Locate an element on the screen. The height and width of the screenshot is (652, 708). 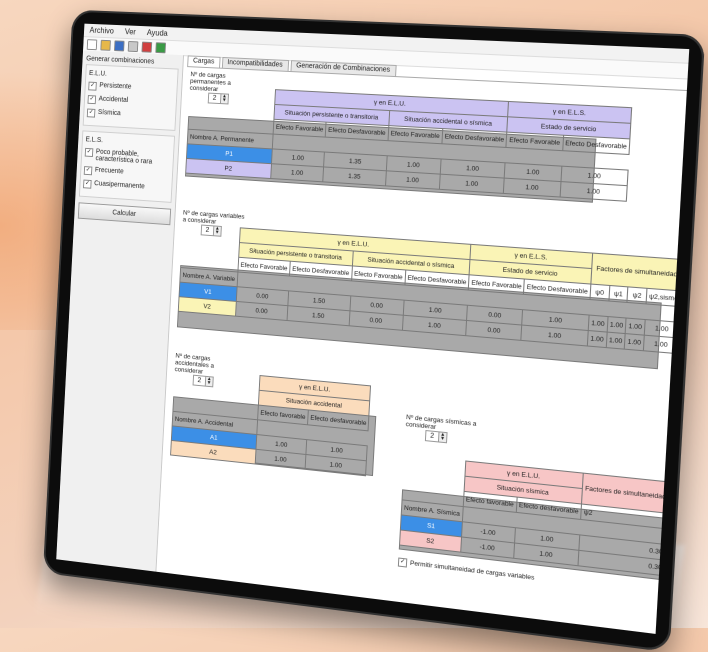
menu-ayuda: Ayuda is located at coordinates (157, 33).